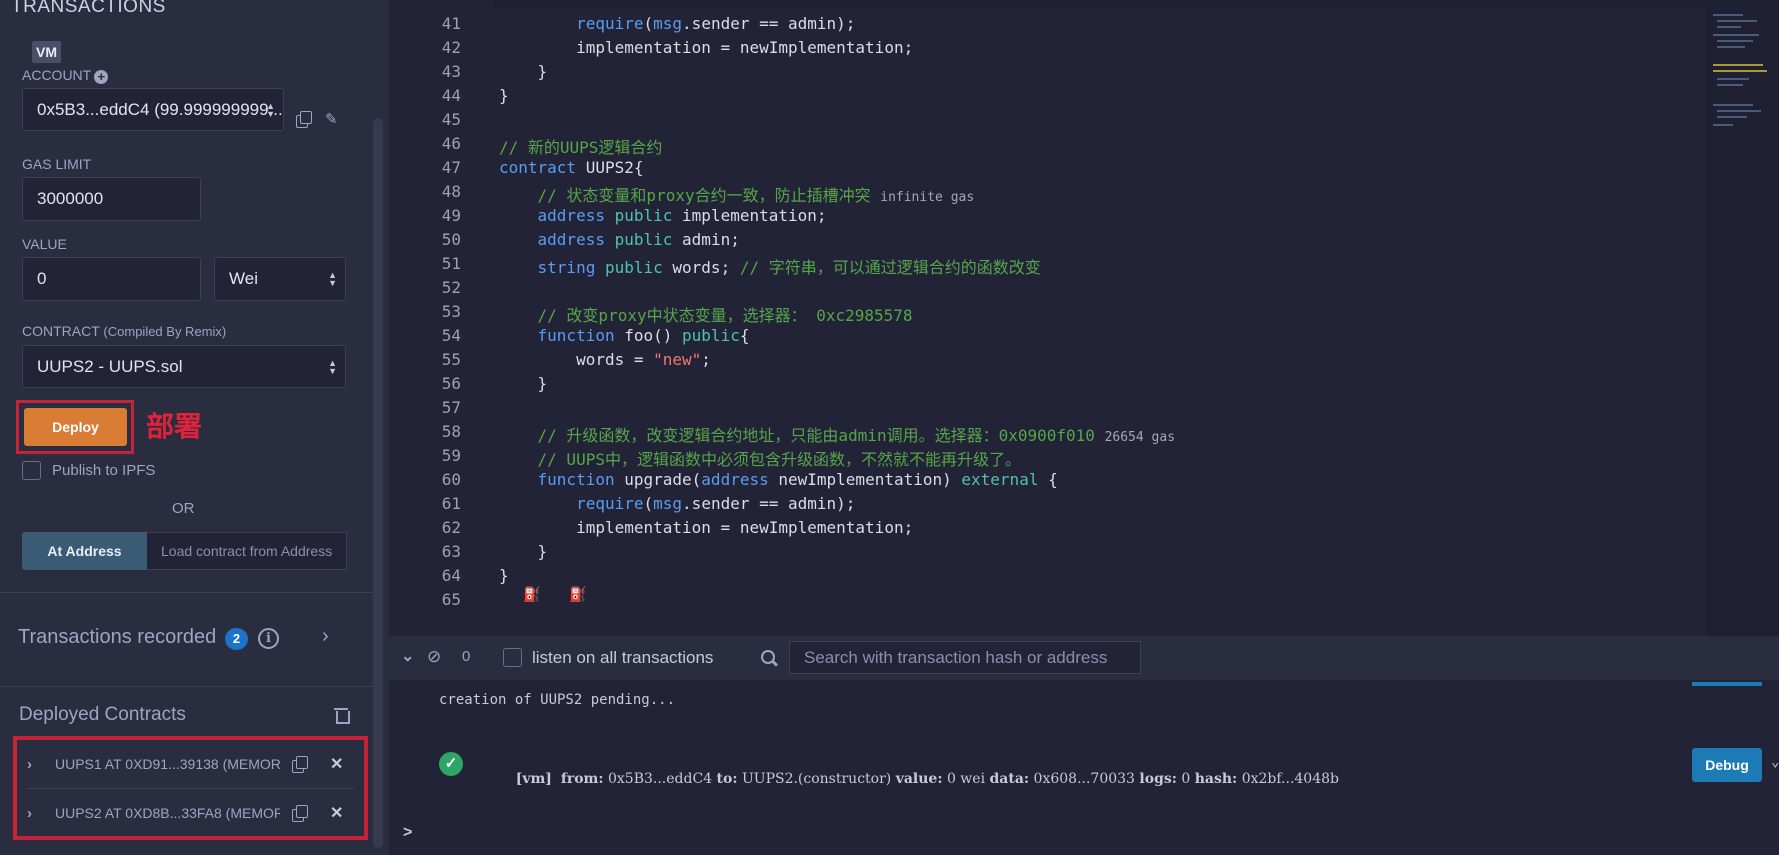 This screenshot has width=1779, height=855. I want to click on code-keyword: external, so click(1000, 479).